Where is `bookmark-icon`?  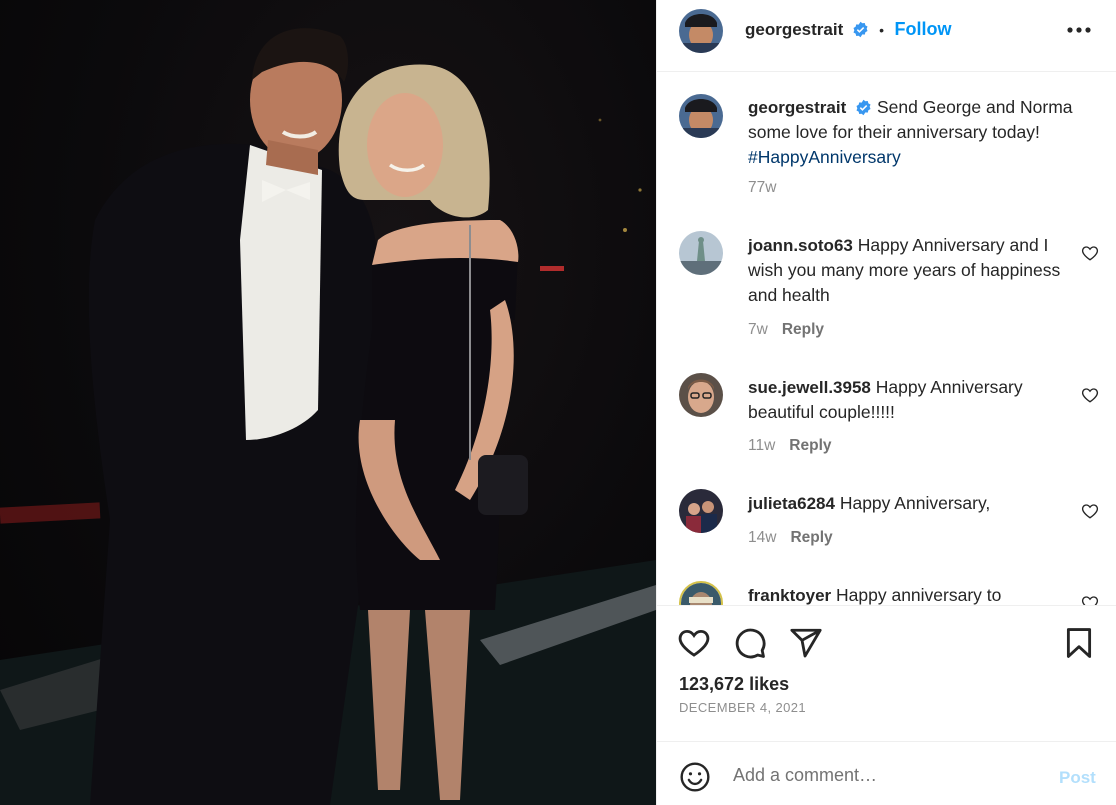 bookmark-icon is located at coordinates (1079, 643).